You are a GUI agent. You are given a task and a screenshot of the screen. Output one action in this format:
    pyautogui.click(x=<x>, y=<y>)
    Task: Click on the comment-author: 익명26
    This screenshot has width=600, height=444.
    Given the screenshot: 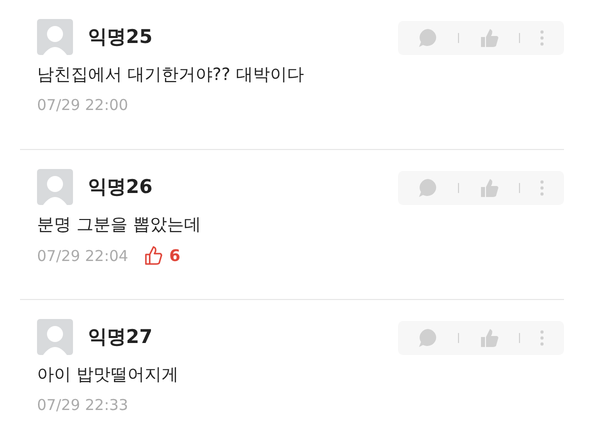 What is the action you would take?
    pyautogui.click(x=120, y=187)
    